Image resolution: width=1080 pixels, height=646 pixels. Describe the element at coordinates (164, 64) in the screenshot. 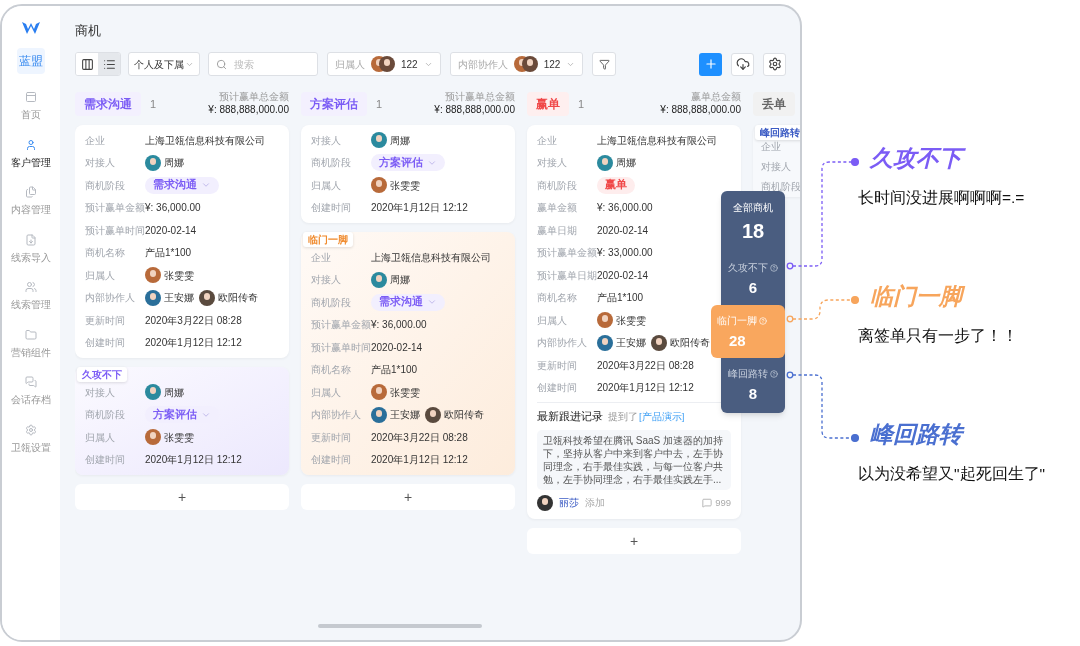

I see `scope-dropdown: 个人及下属` at that location.